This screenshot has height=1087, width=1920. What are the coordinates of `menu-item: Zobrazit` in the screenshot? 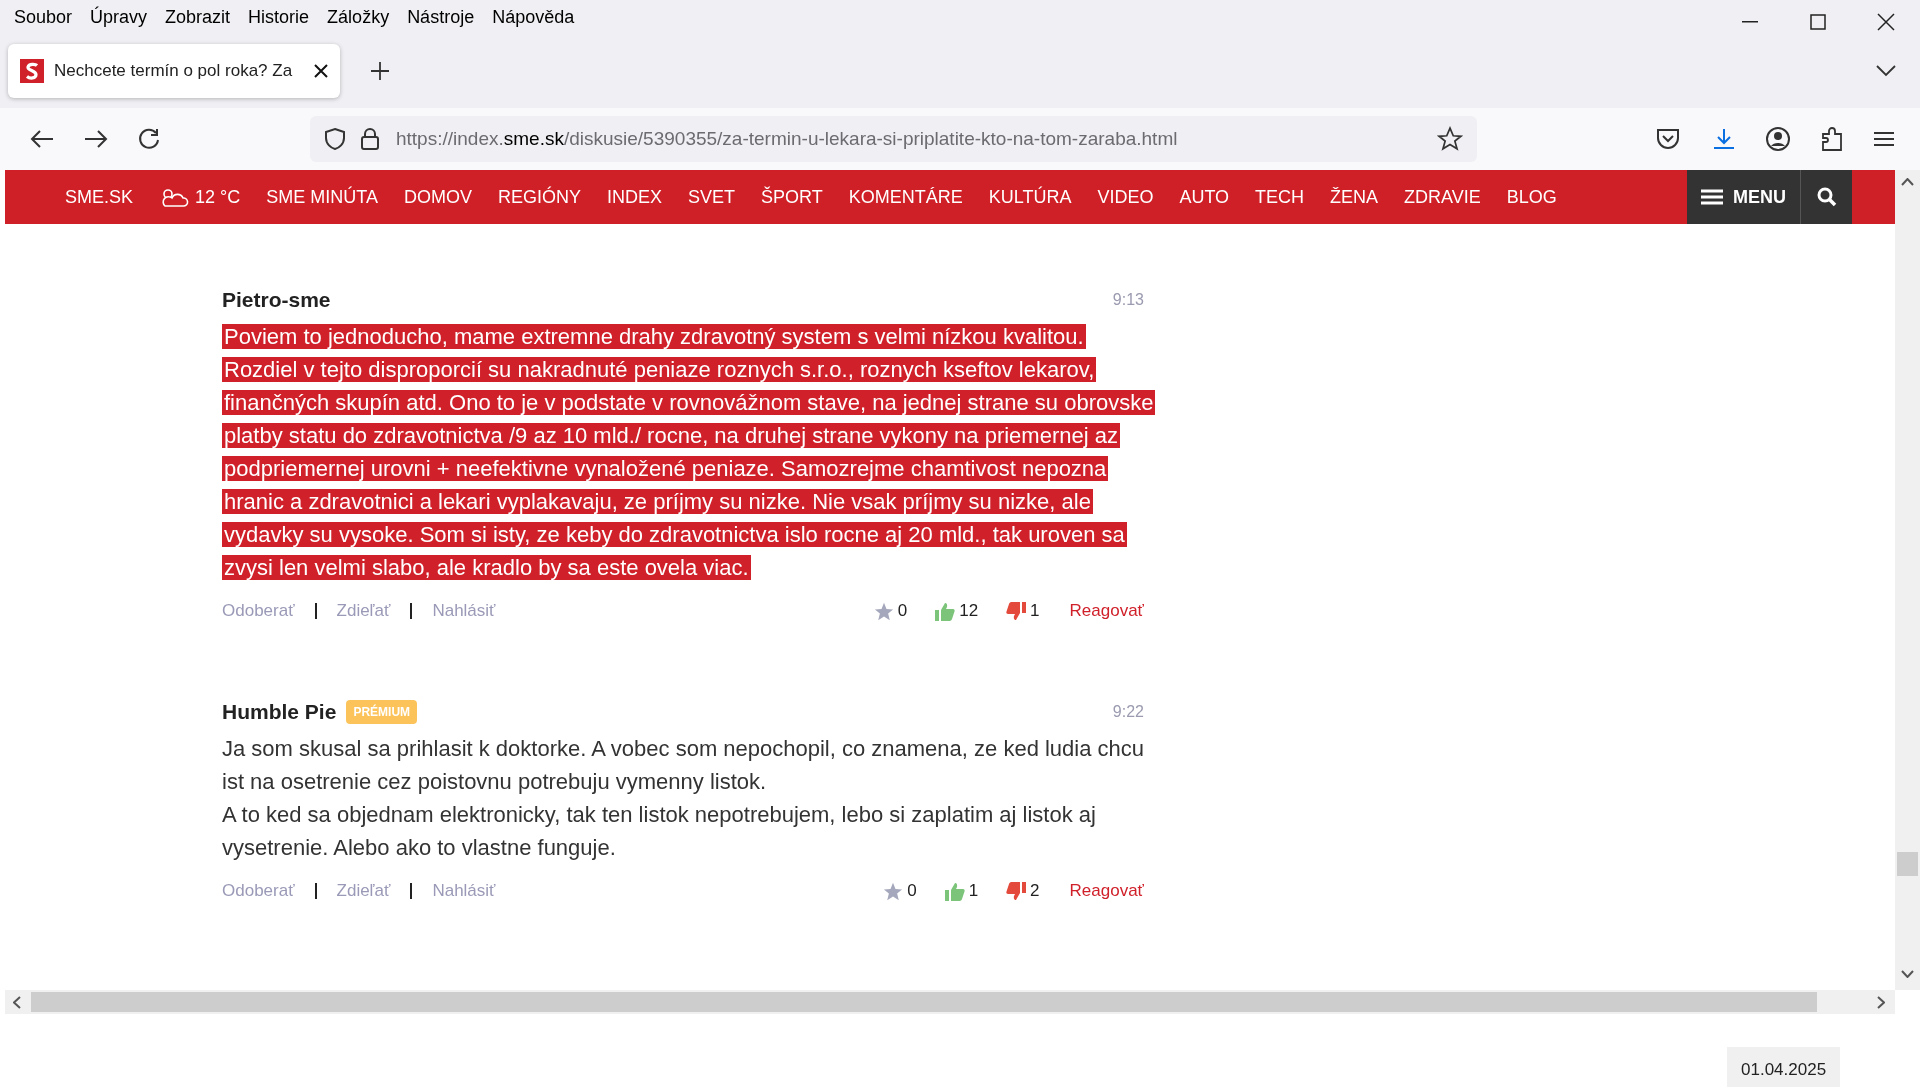 It's located at (198, 17).